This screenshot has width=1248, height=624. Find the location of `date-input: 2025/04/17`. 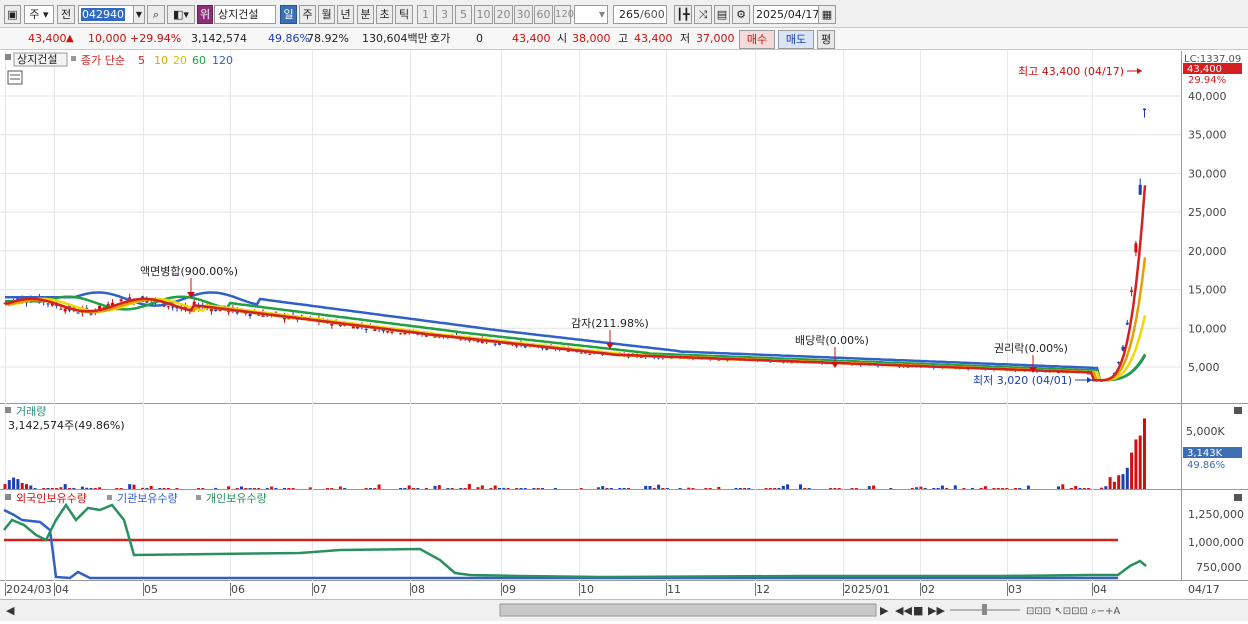

date-input: 2025/04/17 is located at coordinates (786, 14).